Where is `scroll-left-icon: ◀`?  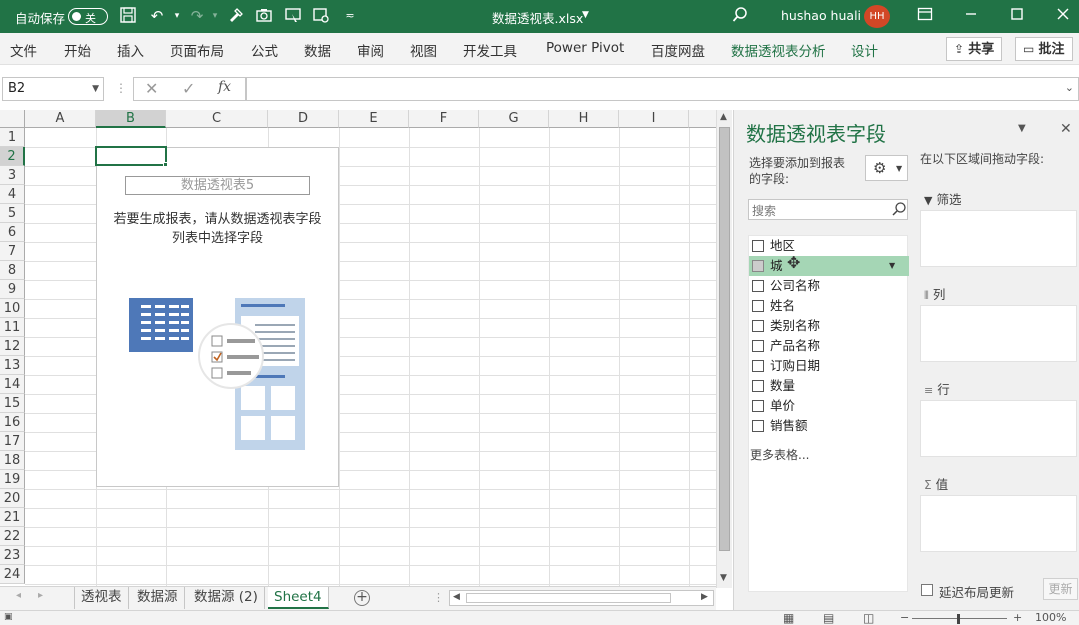 scroll-left-icon: ◀ is located at coordinates (456, 597).